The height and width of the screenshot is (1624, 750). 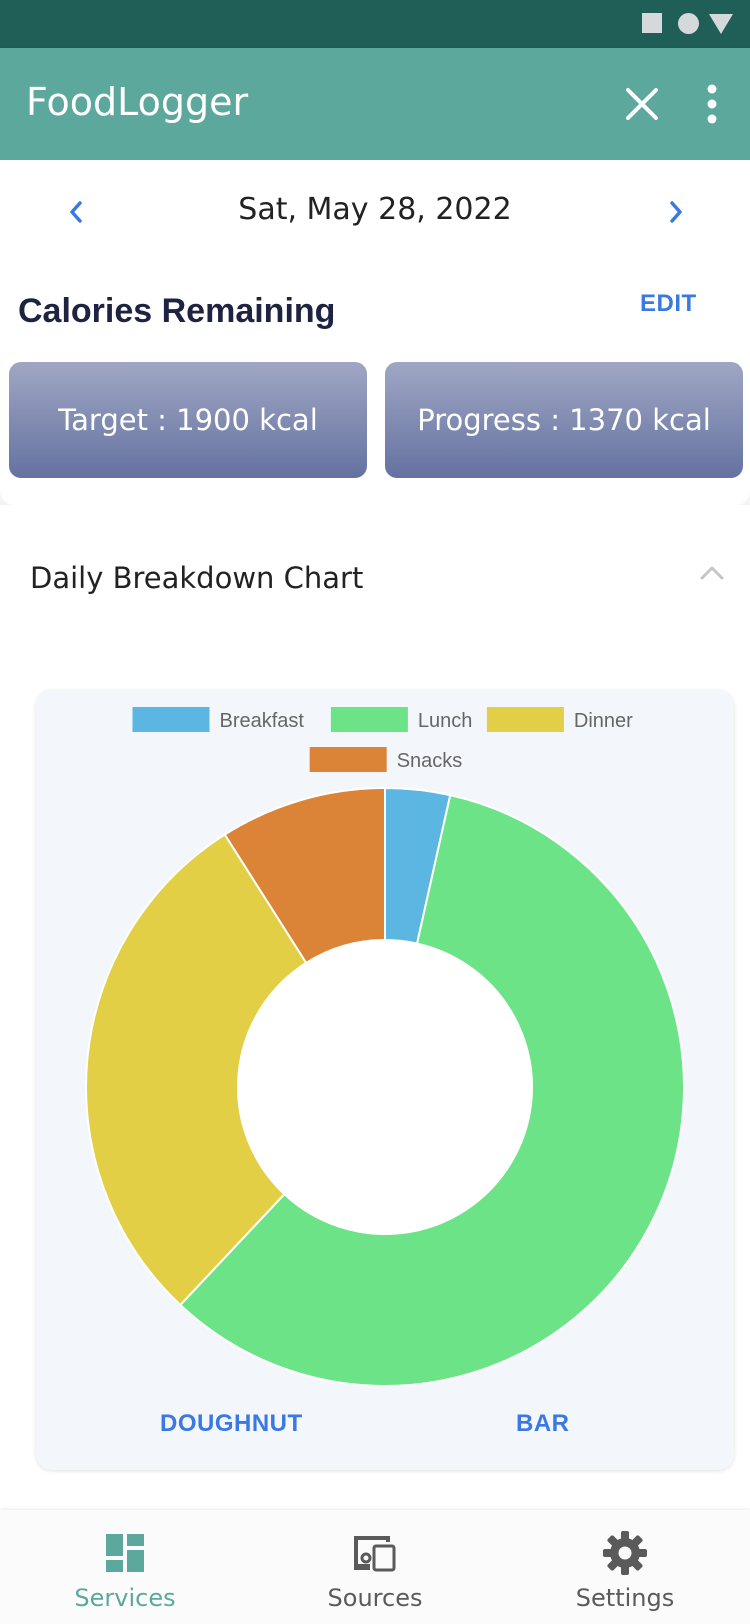 I want to click on devices-icon, so click(x=375, y=1554).